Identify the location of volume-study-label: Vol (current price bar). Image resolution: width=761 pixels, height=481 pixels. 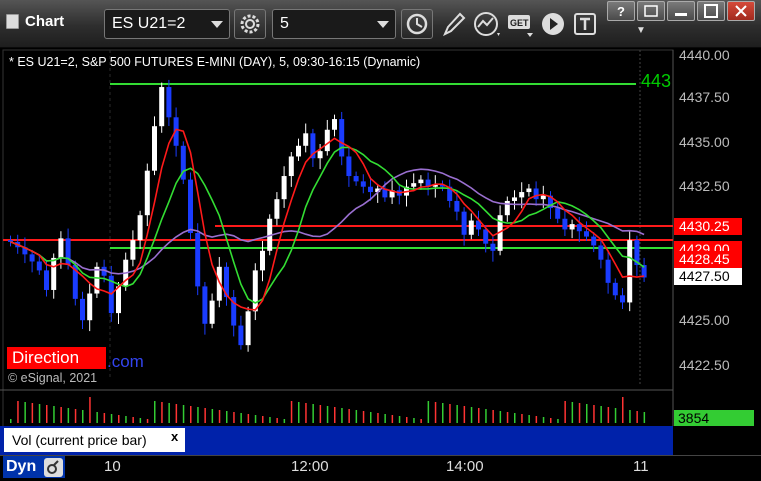
(94, 440).